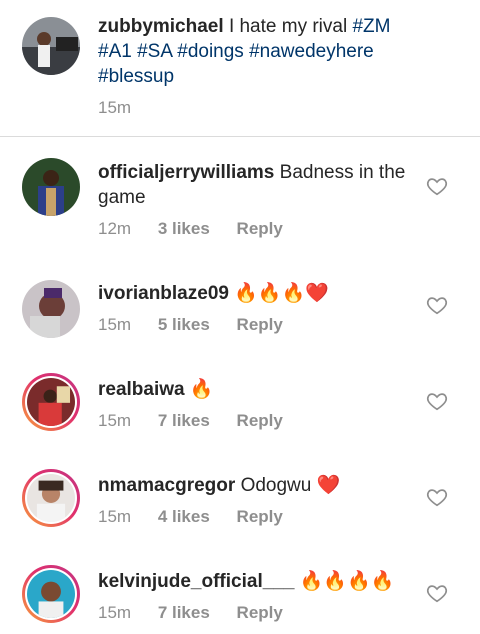 This screenshot has height=634, width=480. I want to click on comment-text: kelvinjude_official___ 🔥🔥🔥🔥, so click(258, 581).